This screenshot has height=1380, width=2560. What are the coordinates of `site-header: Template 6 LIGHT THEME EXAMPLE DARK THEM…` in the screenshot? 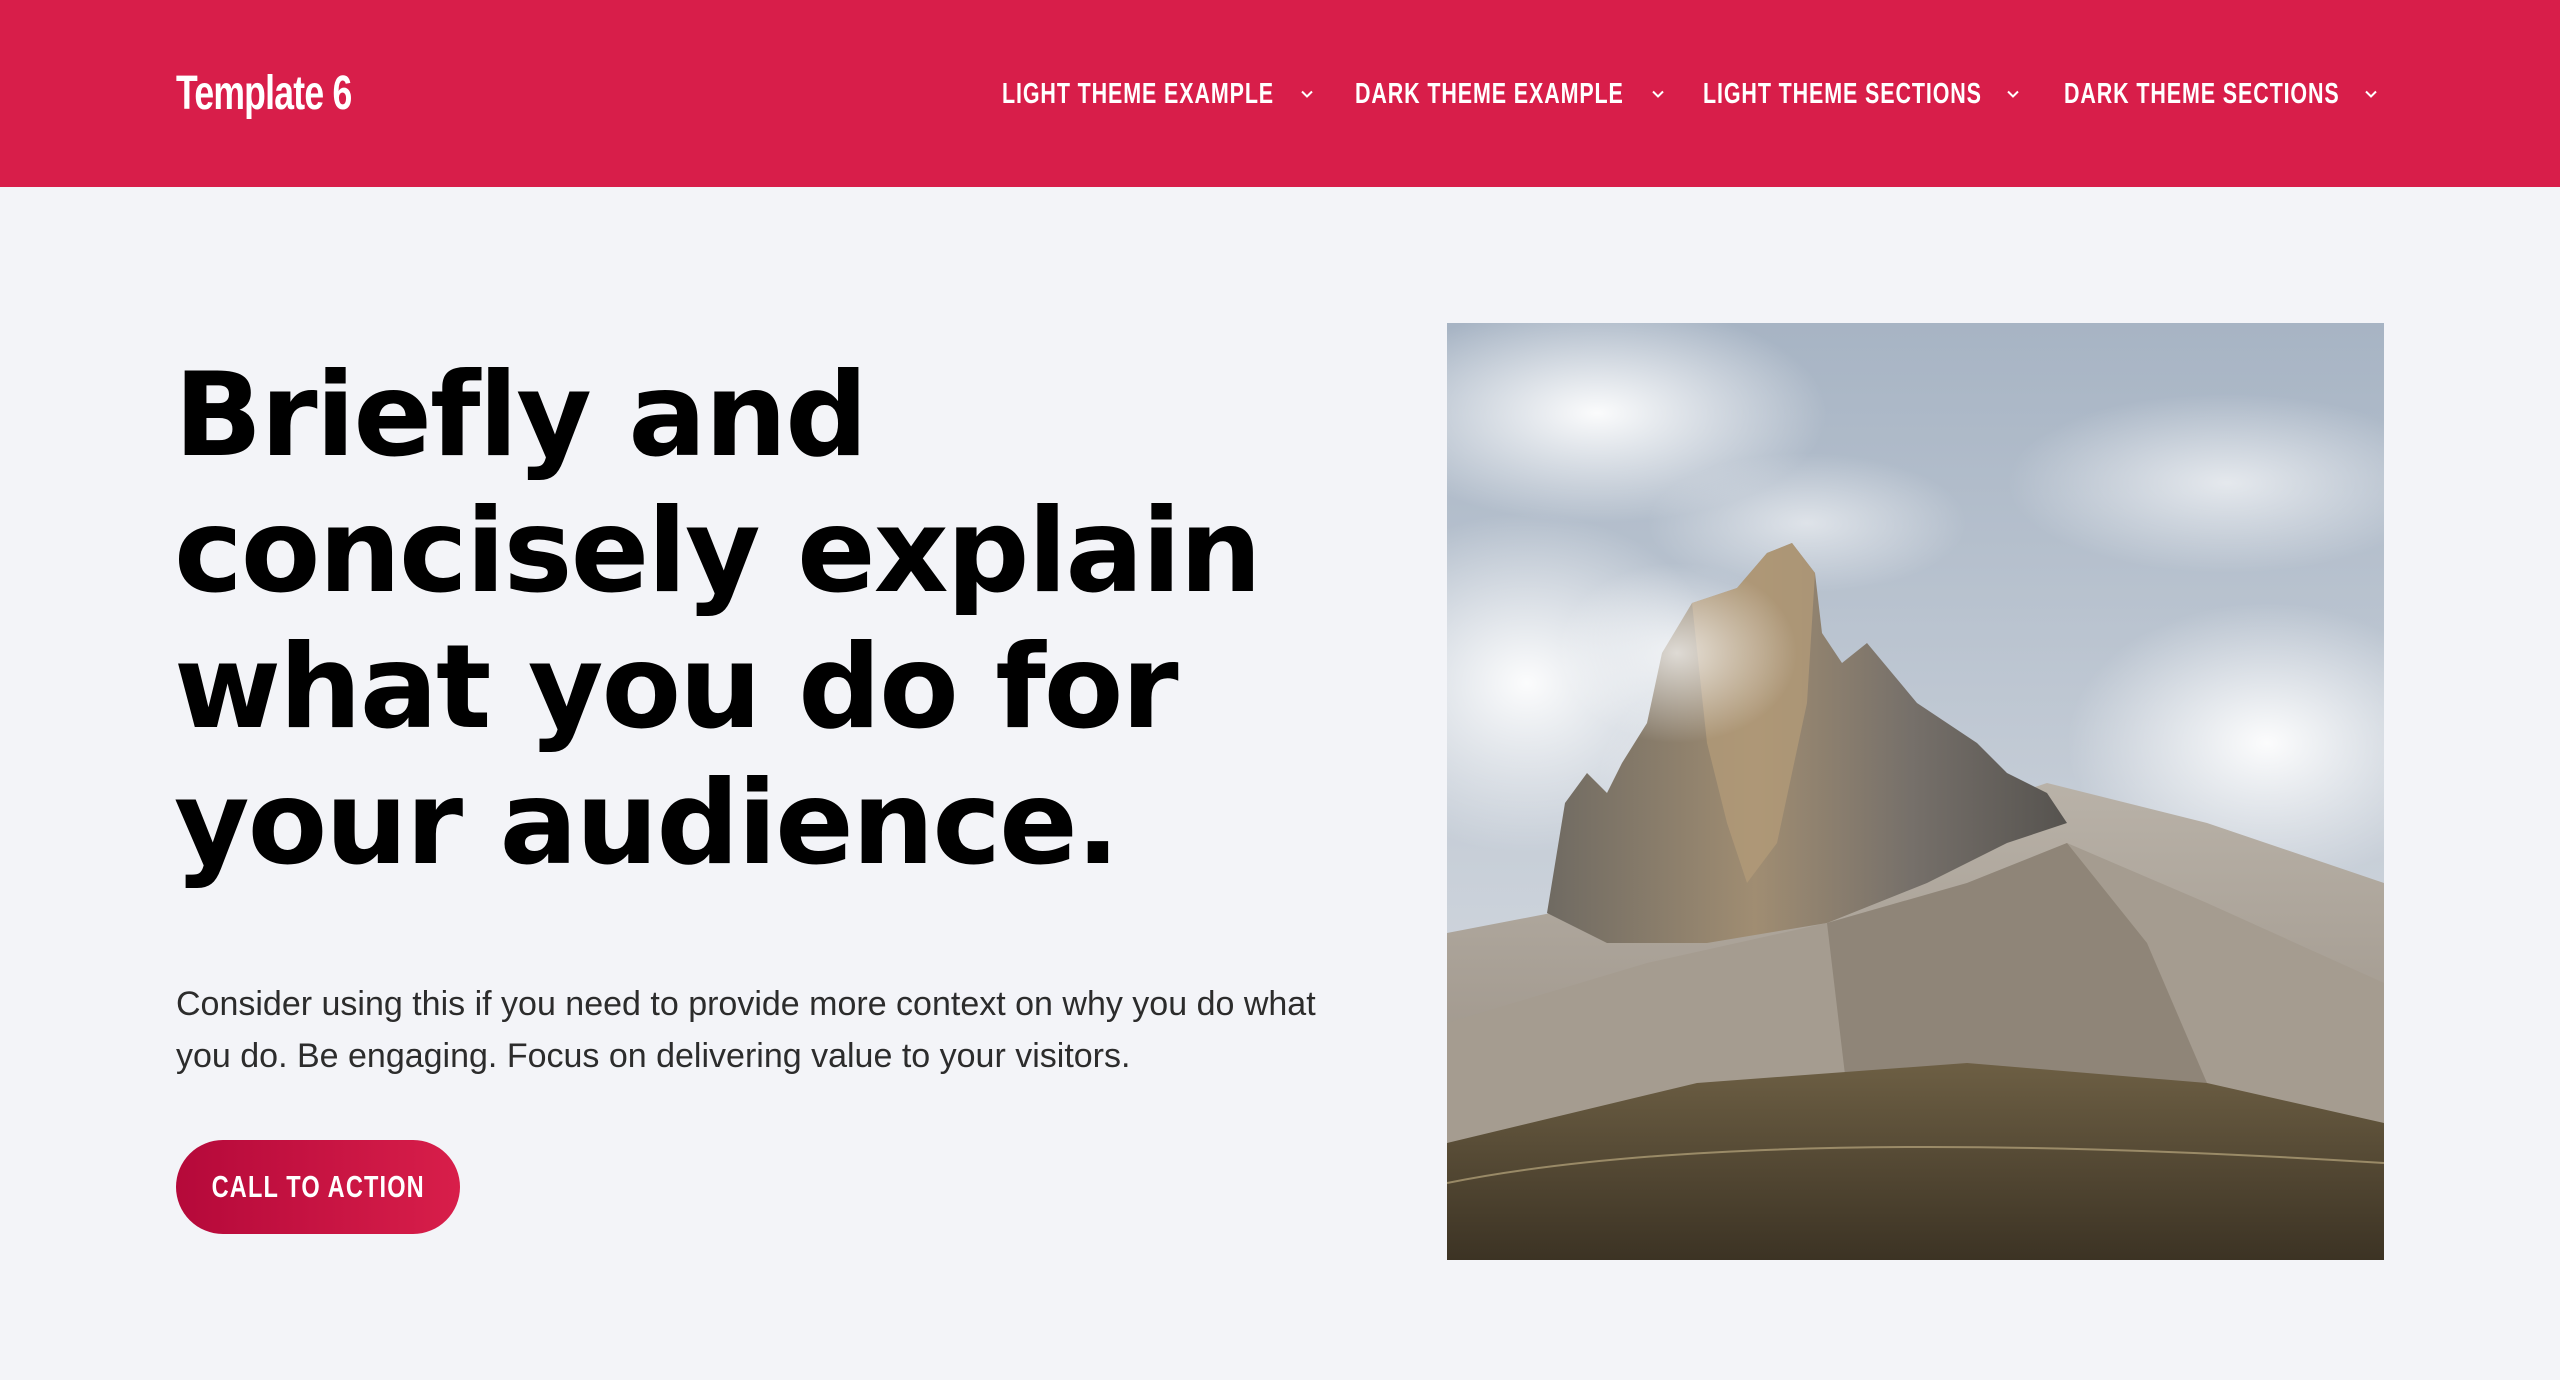 It's located at (1280, 93).